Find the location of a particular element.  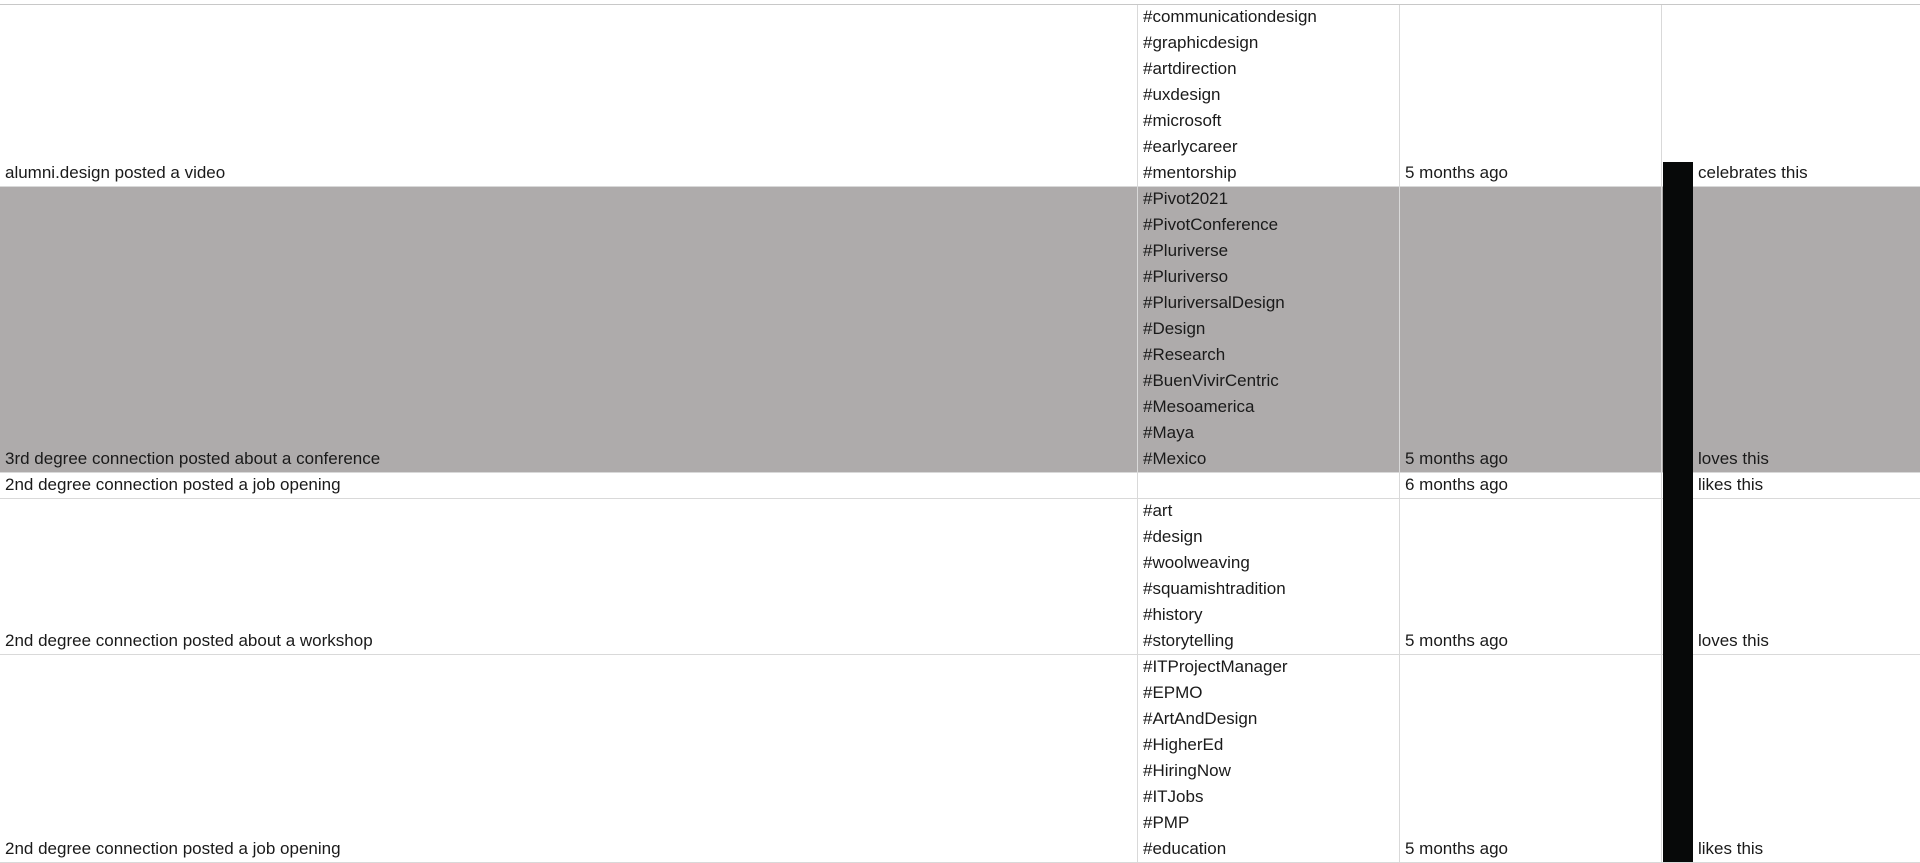

hashtag: #ArtAndDesign is located at coordinates (1200, 718).